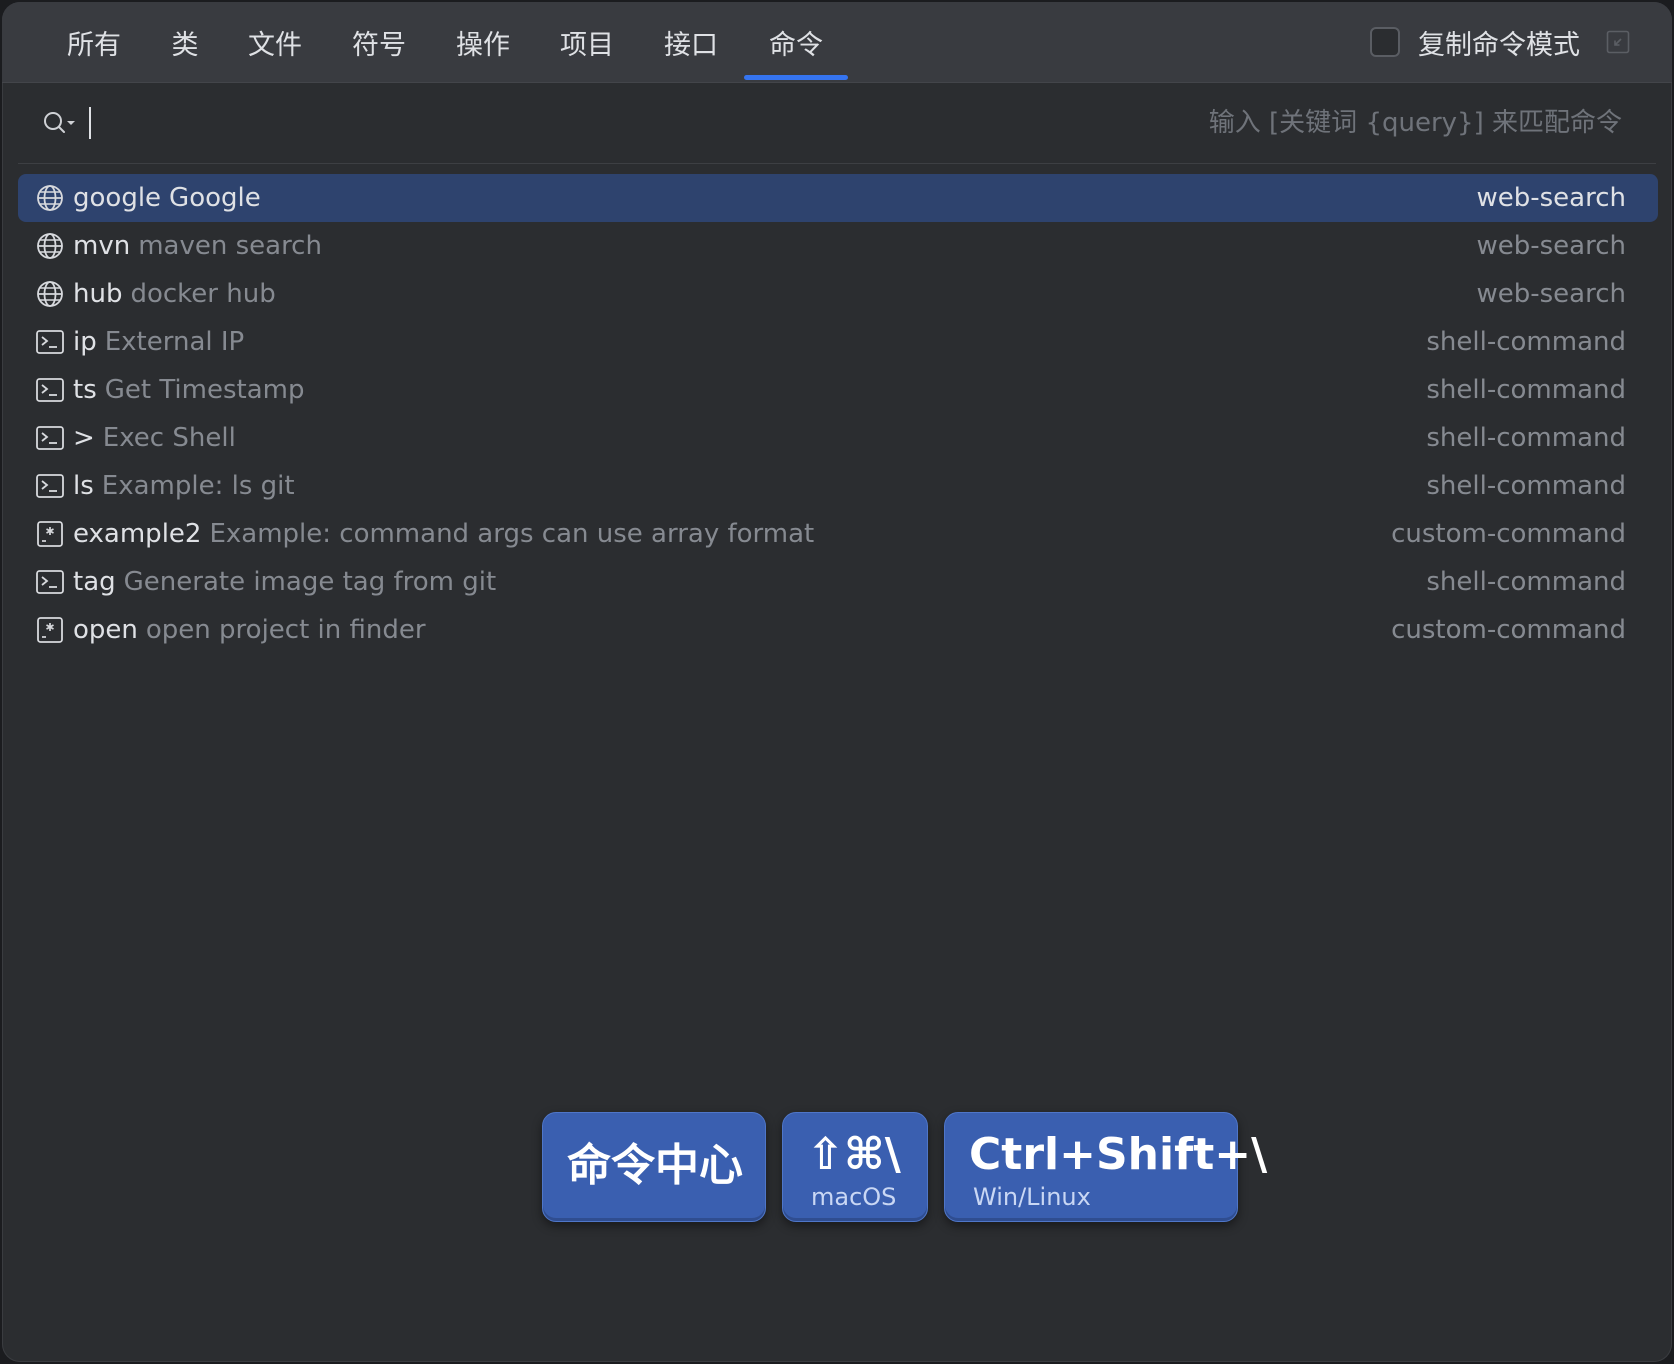 This screenshot has height=1364, width=1674. What do you see at coordinates (838, 390) in the screenshot?
I see `list-item: ts Get Timestamp shell-command` at bounding box center [838, 390].